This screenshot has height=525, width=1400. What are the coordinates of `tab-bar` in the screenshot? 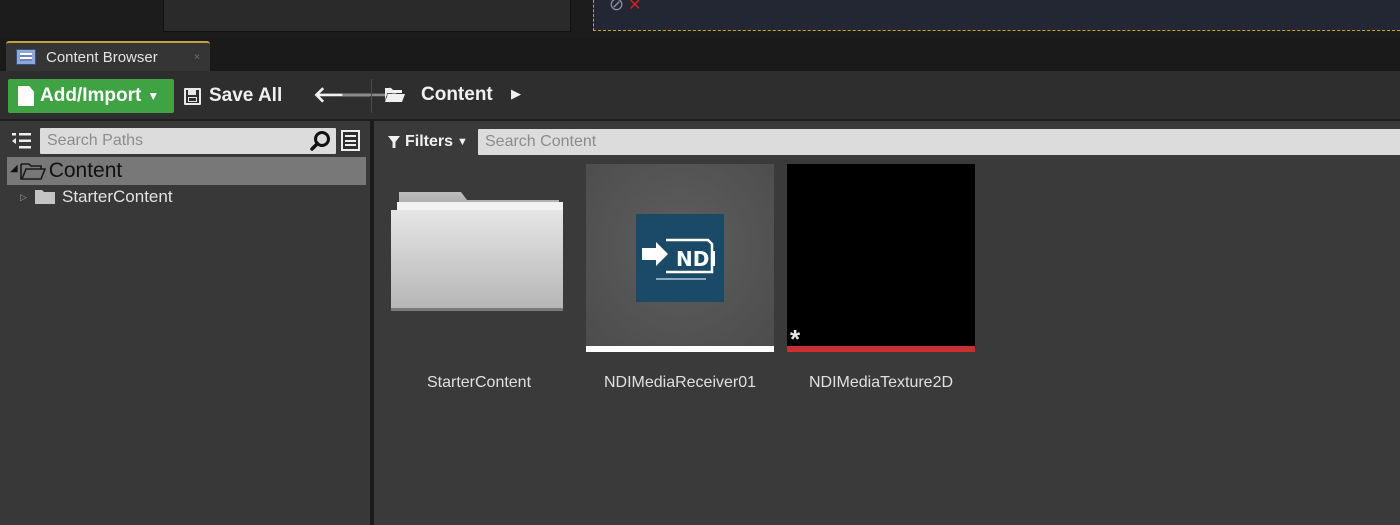 It's located at (700, 54).